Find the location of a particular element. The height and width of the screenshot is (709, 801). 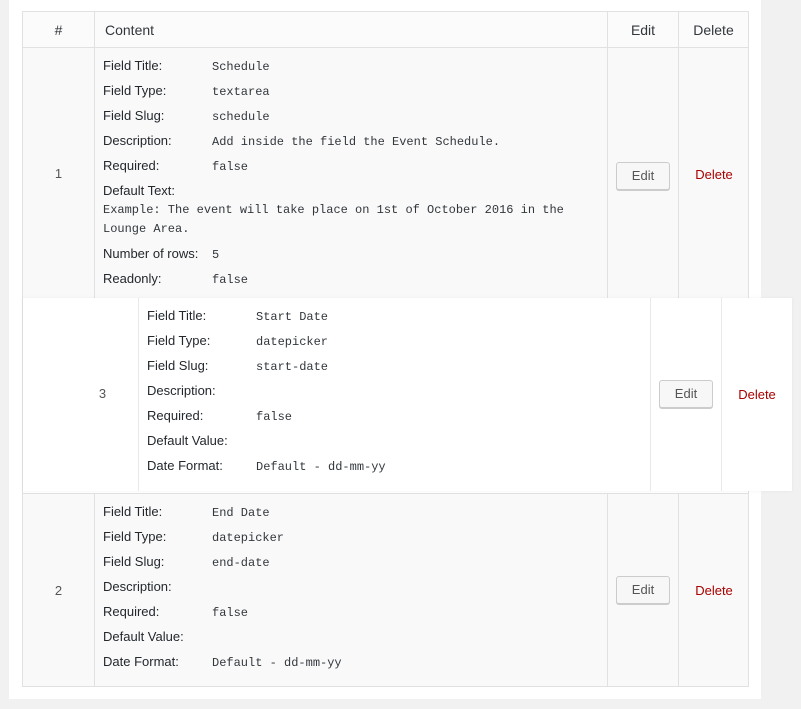

description-value: Add inside the field the Event Schedule. is located at coordinates (356, 142).